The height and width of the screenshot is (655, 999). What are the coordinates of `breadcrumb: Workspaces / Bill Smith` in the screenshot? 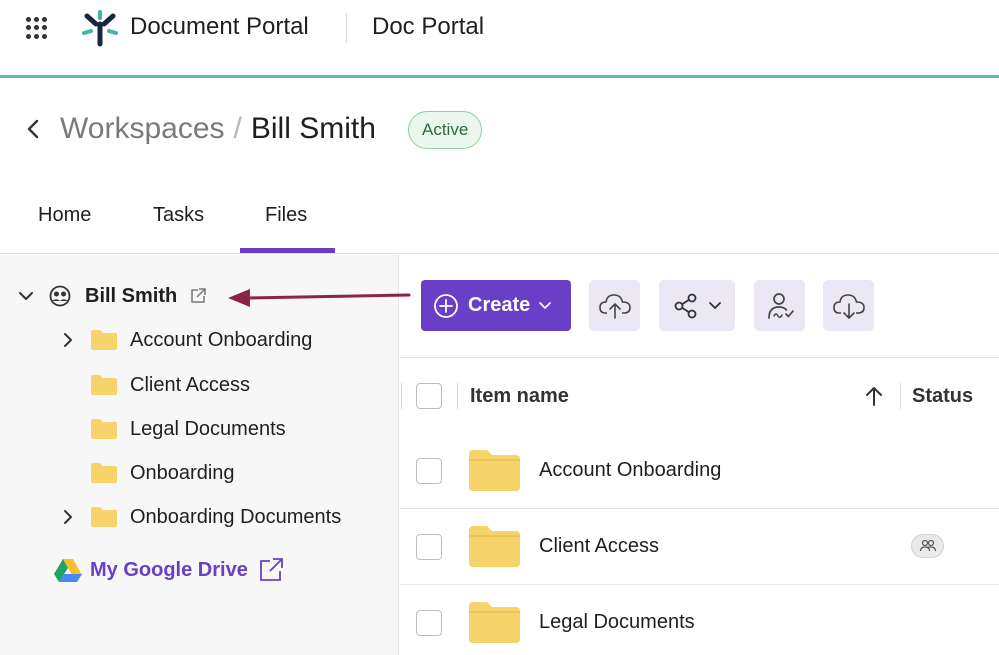 It's located at (218, 129).